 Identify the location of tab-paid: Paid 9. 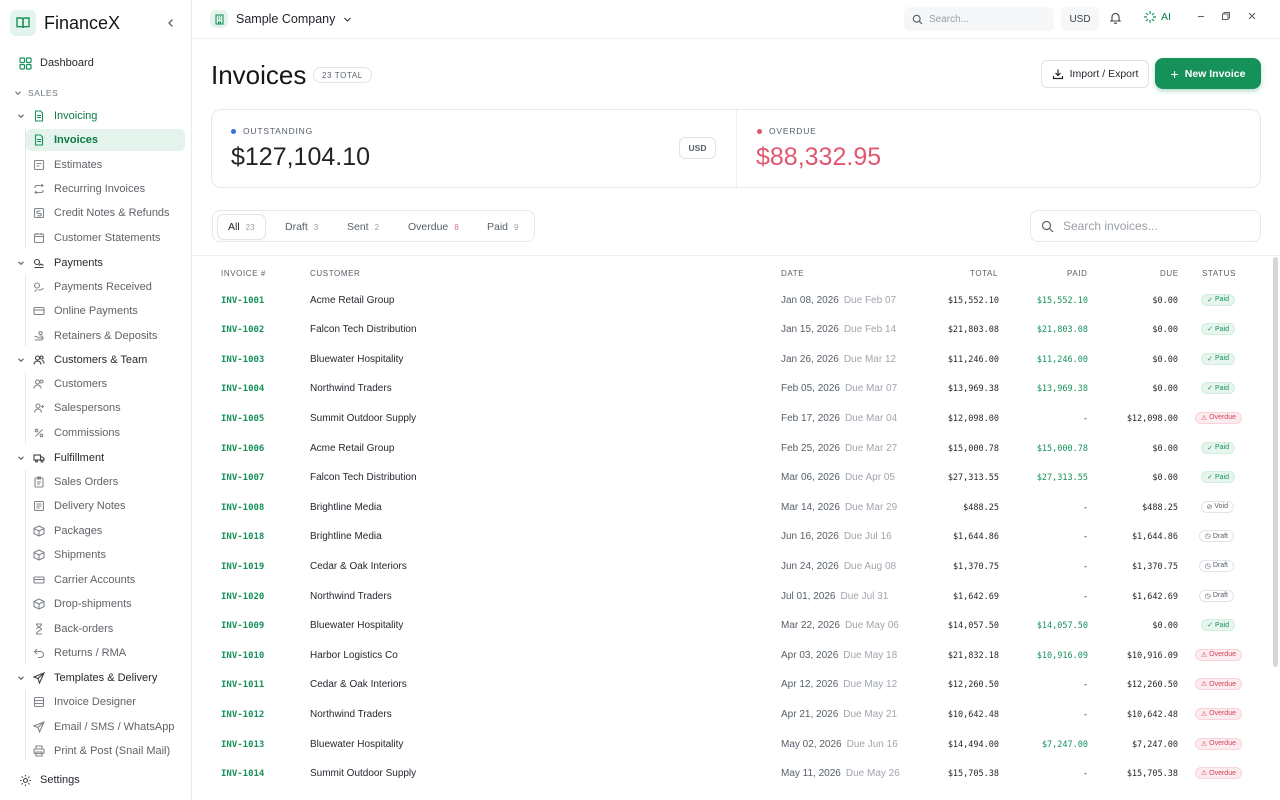
(502, 227).